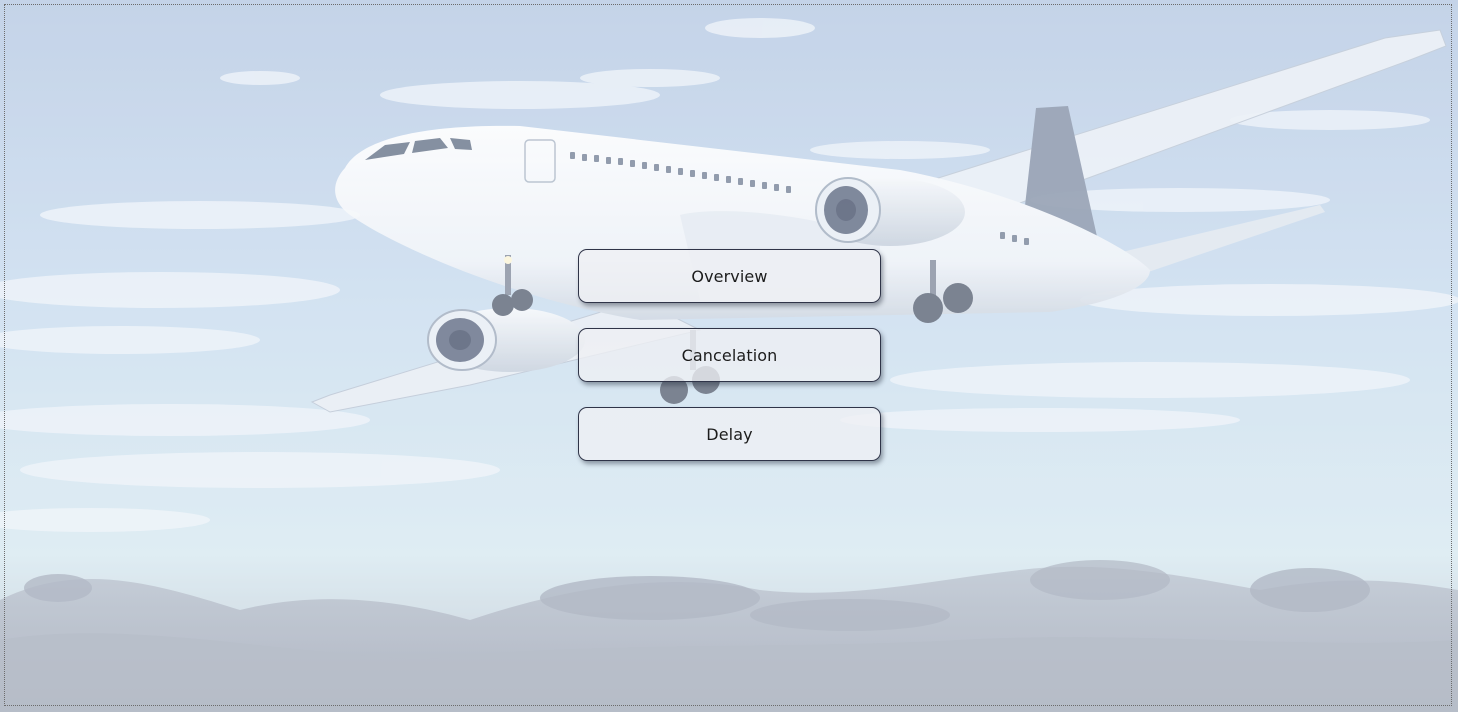  I want to click on overview-button: Overview, so click(729, 276).